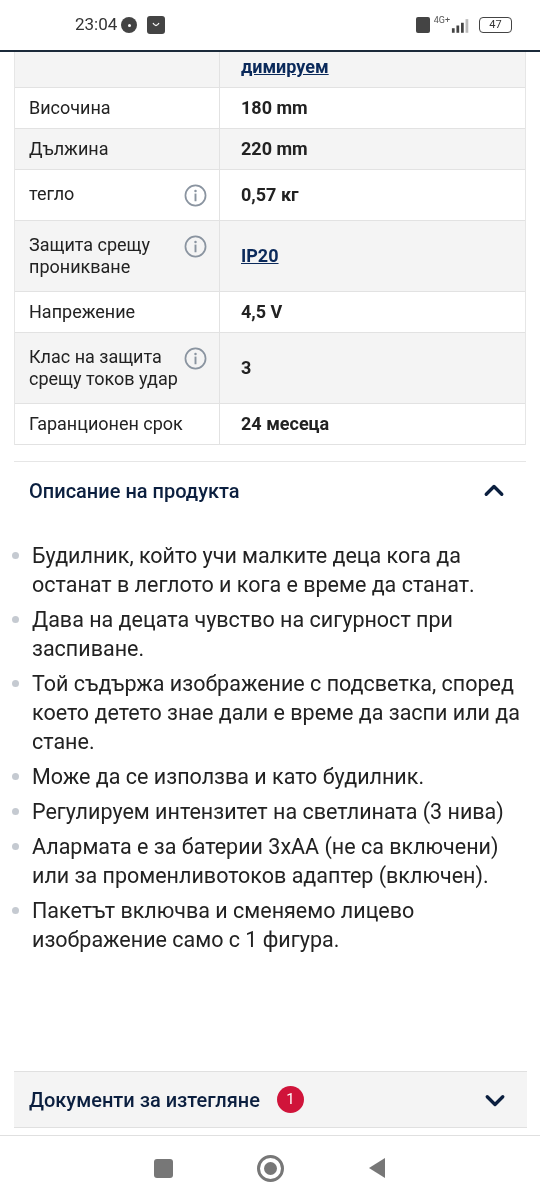 The image size is (540, 1200). I want to click on spec-value: 220 mm, so click(274, 149).